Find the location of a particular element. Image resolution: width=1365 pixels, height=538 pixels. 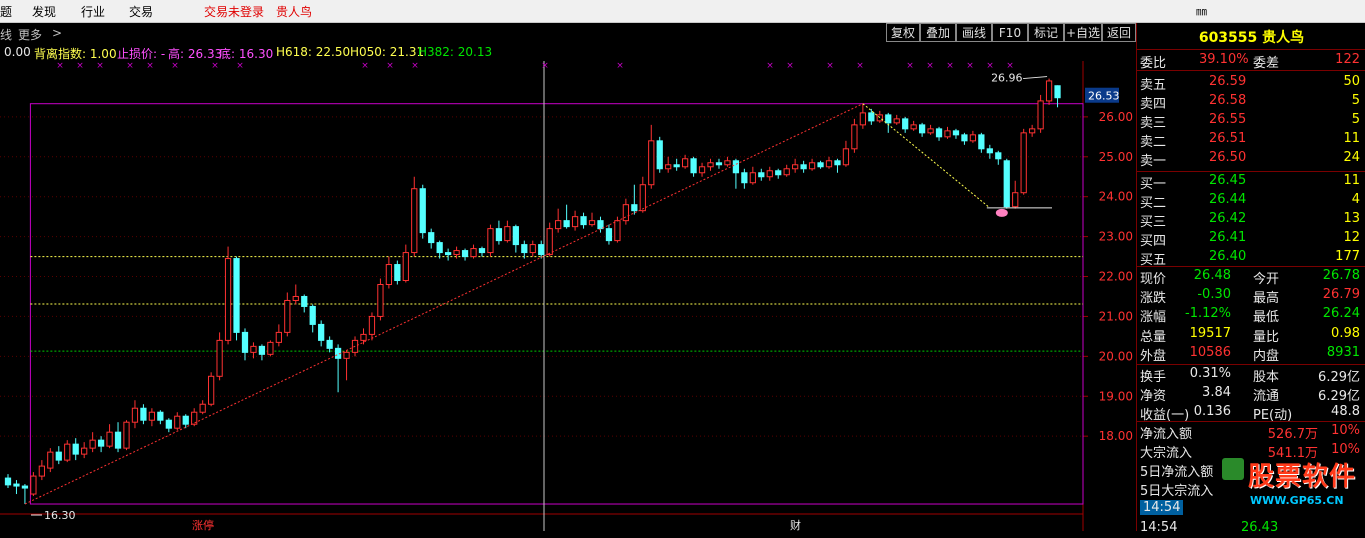

bid-price: 26.40 is located at coordinates (1228, 256).